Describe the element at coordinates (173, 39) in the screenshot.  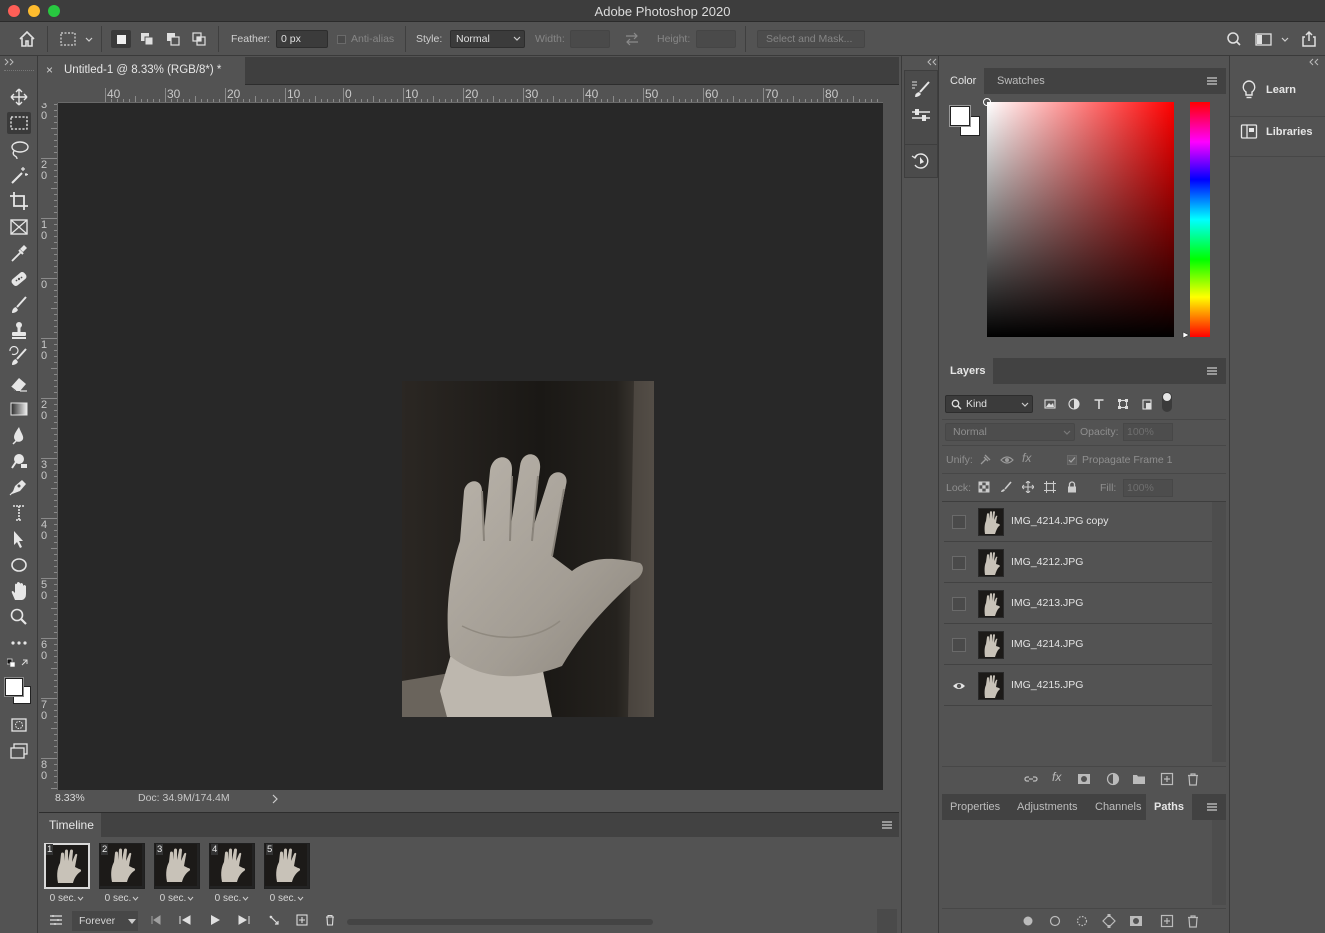
I see `subtract-from-selection-icon` at that location.